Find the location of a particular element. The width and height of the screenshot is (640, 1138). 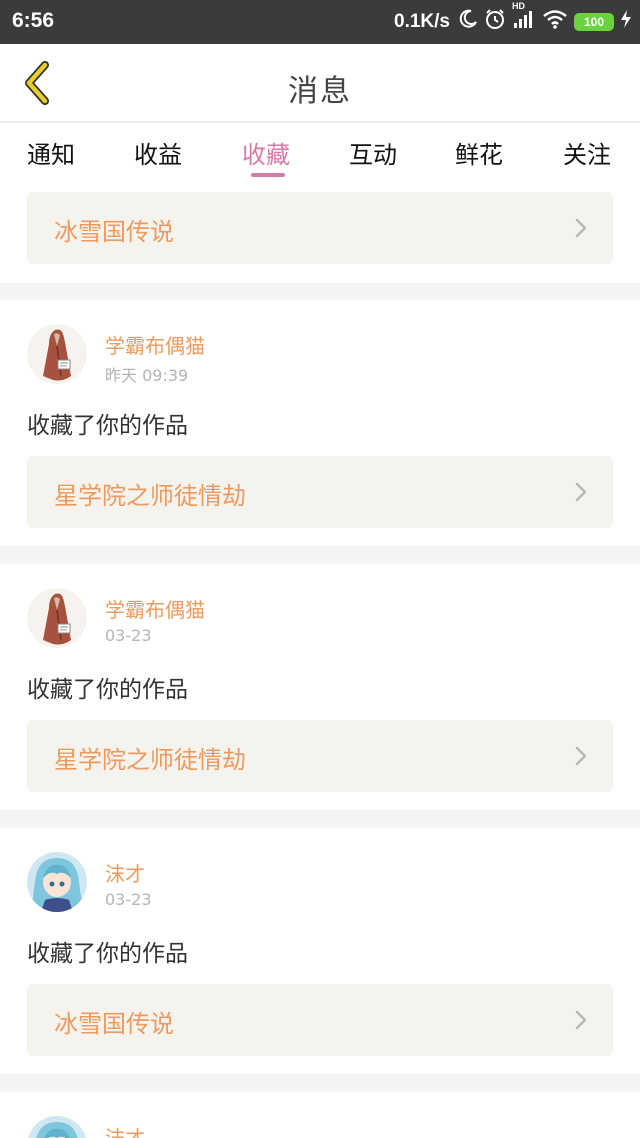

timestamp: 昨天 09:39 is located at coordinates (147, 375).